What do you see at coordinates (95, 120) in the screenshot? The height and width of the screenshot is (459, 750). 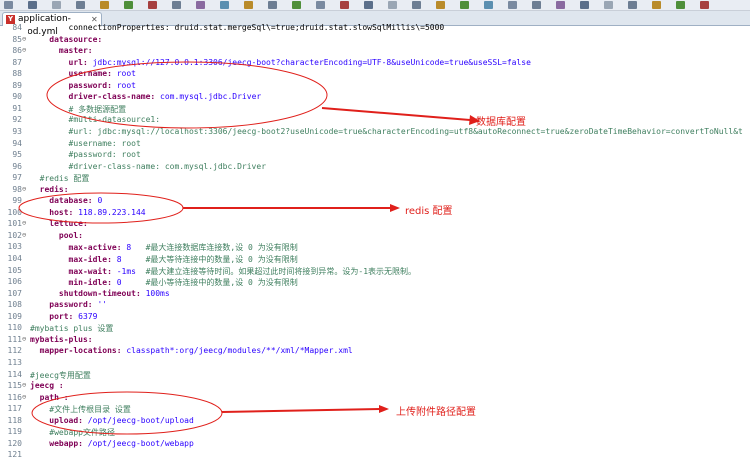 I see `yaml-comment: #multi-datasource1:` at bounding box center [95, 120].